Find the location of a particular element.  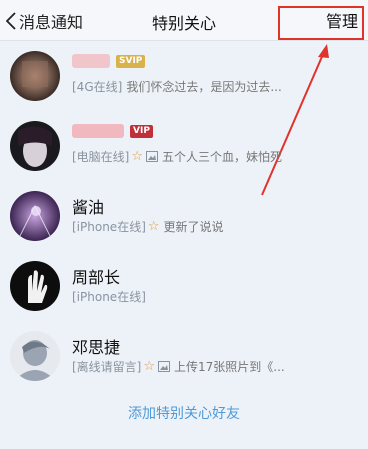

add-special-friend-link: 添加特别关心好友 is located at coordinates (184, 413).